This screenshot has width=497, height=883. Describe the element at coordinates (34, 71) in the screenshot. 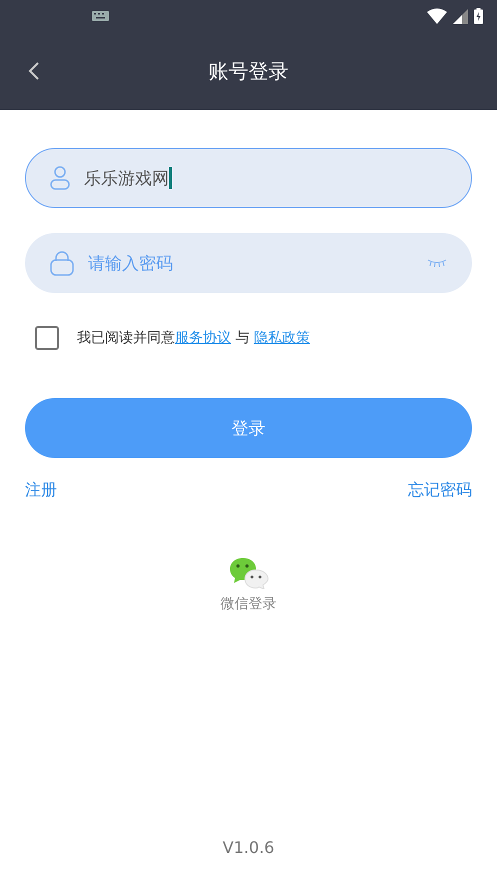

I see `chevron-left-icon` at that location.